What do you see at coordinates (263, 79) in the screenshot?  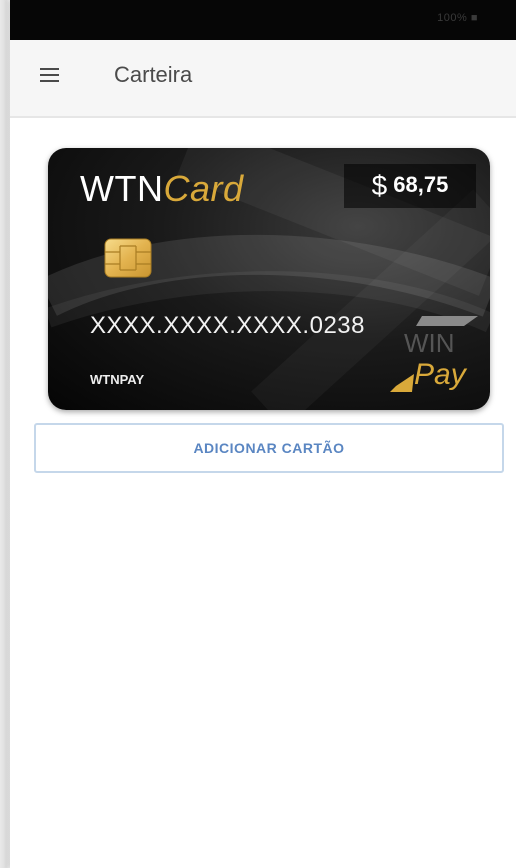 I see `app-bar: Carteira` at bounding box center [263, 79].